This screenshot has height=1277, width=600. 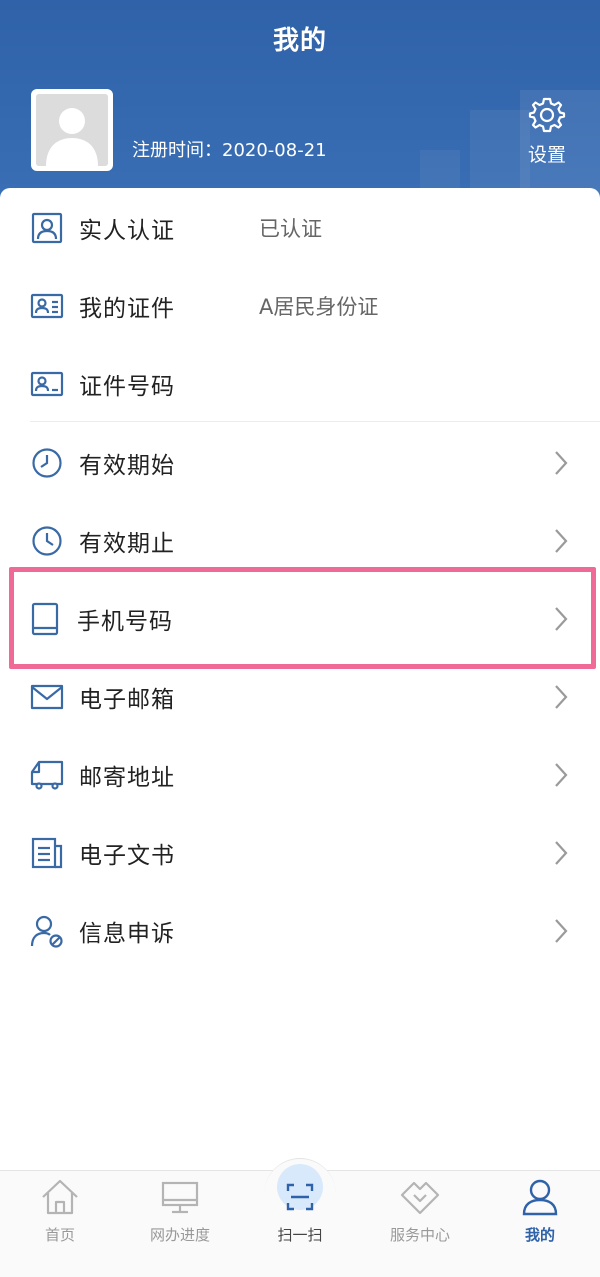 What do you see at coordinates (47, 228) in the screenshot?
I see `id-person-icon` at bounding box center [47, 228].